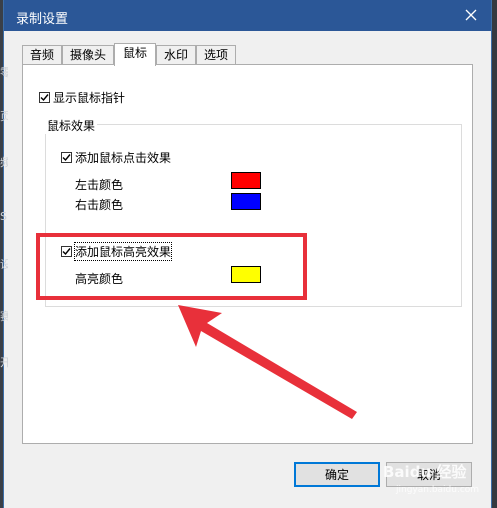  Describe the element at coordinates (246, 180) in the screenshot. I see `left-click-color-swatch` at that location.